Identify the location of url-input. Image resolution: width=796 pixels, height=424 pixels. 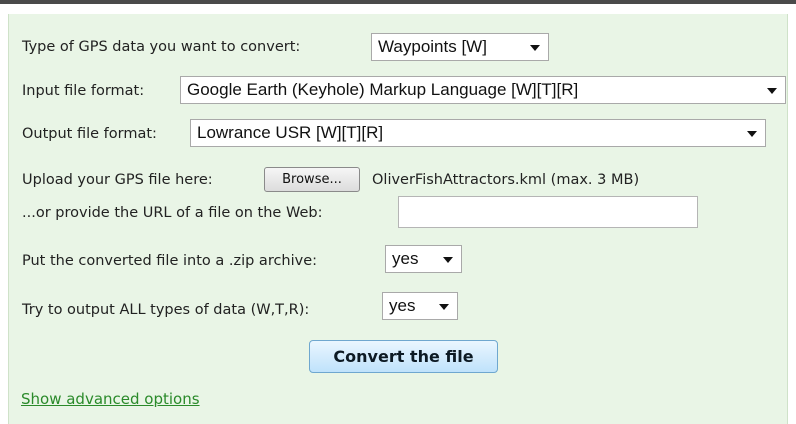
(548, 212).